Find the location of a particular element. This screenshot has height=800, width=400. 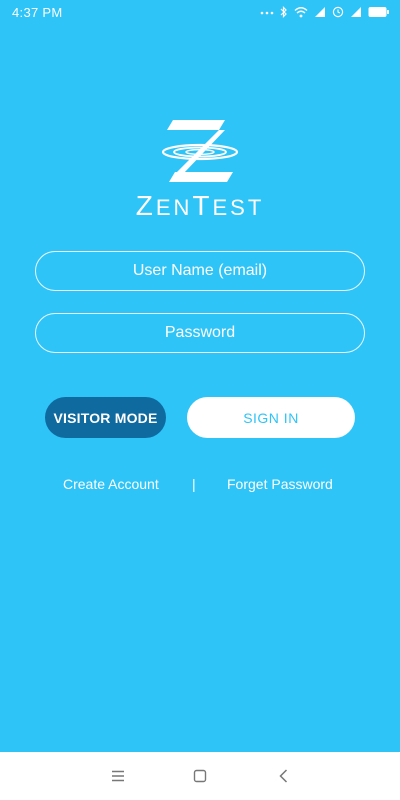

alarm-icon is located at coordinates (338, 12).